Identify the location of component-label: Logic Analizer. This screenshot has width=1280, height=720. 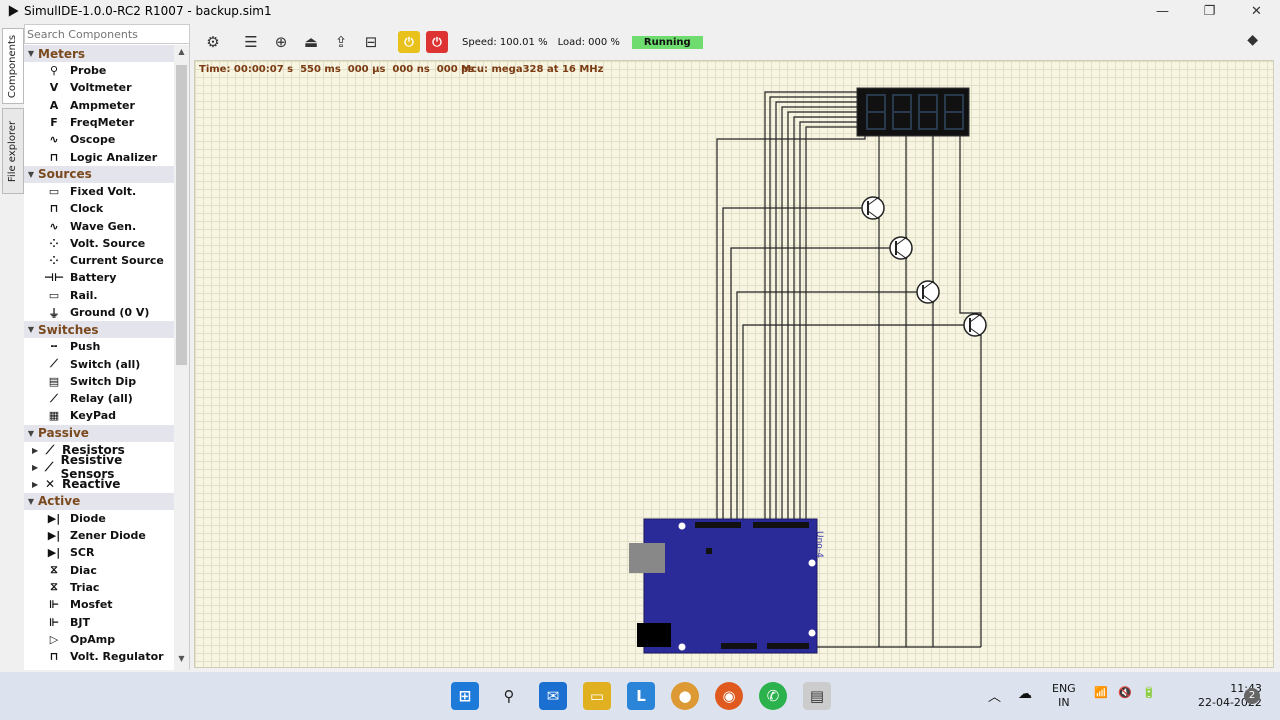
(114, 157).